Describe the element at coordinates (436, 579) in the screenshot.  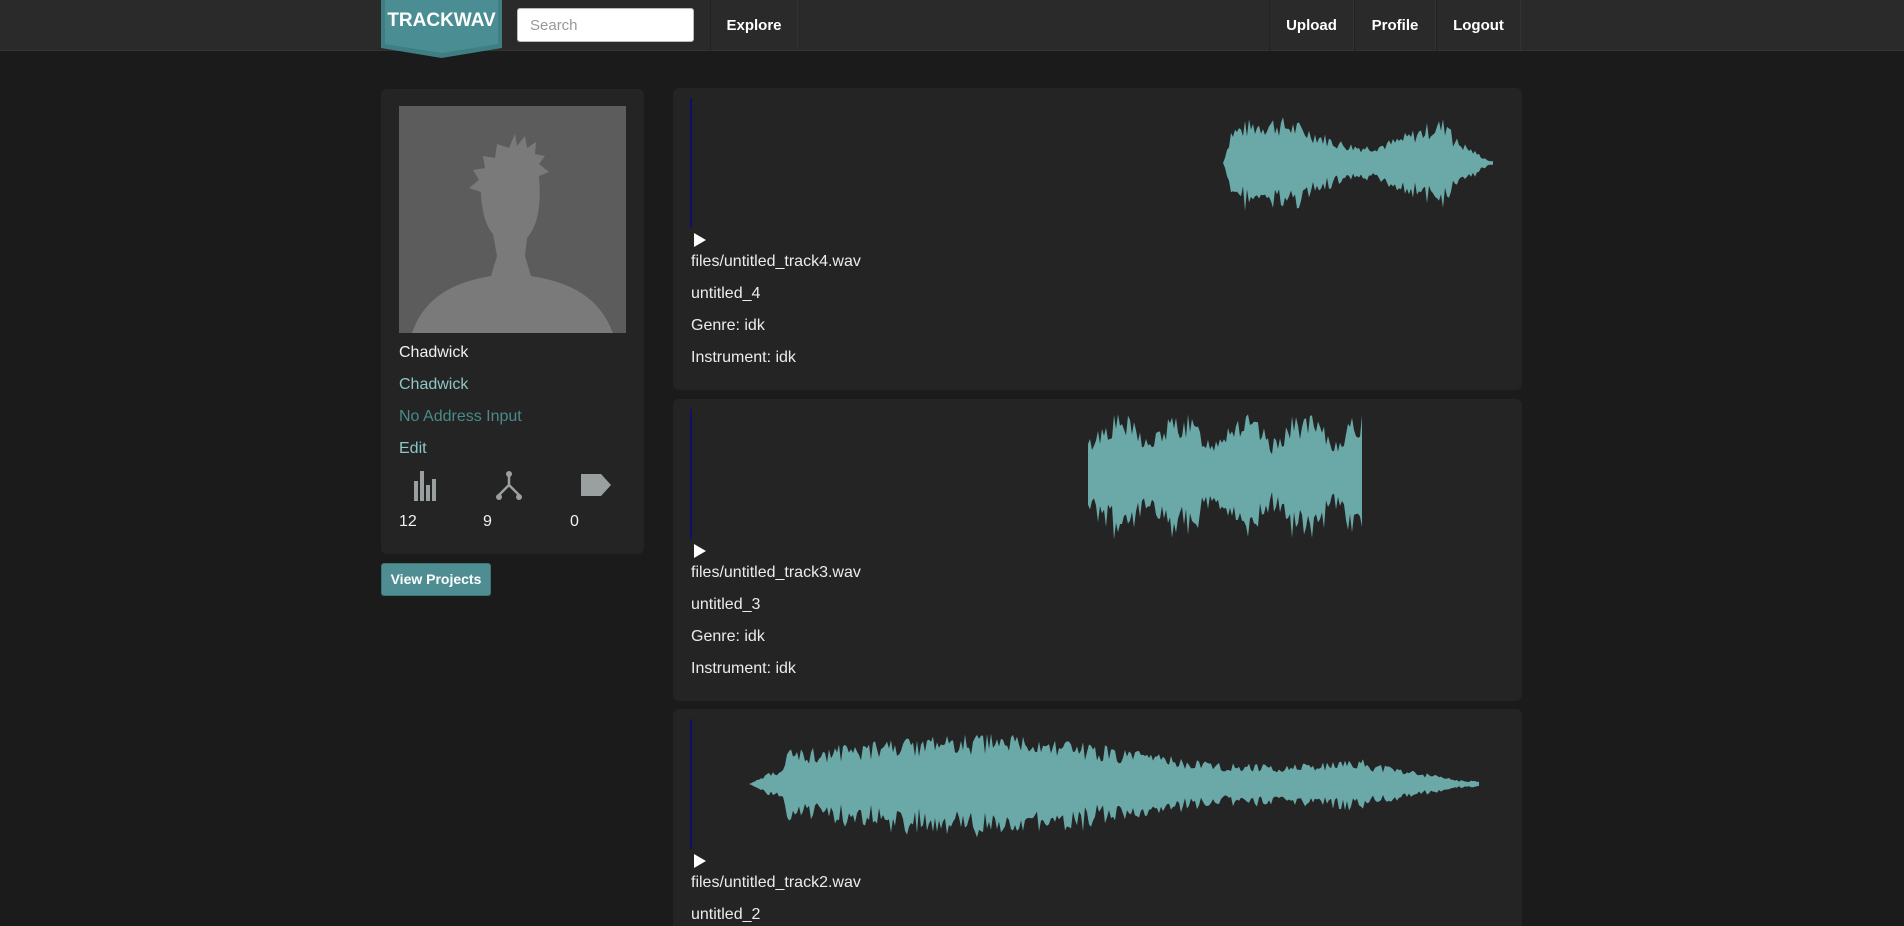
I see `view-projects-button: View Projects` at that location.